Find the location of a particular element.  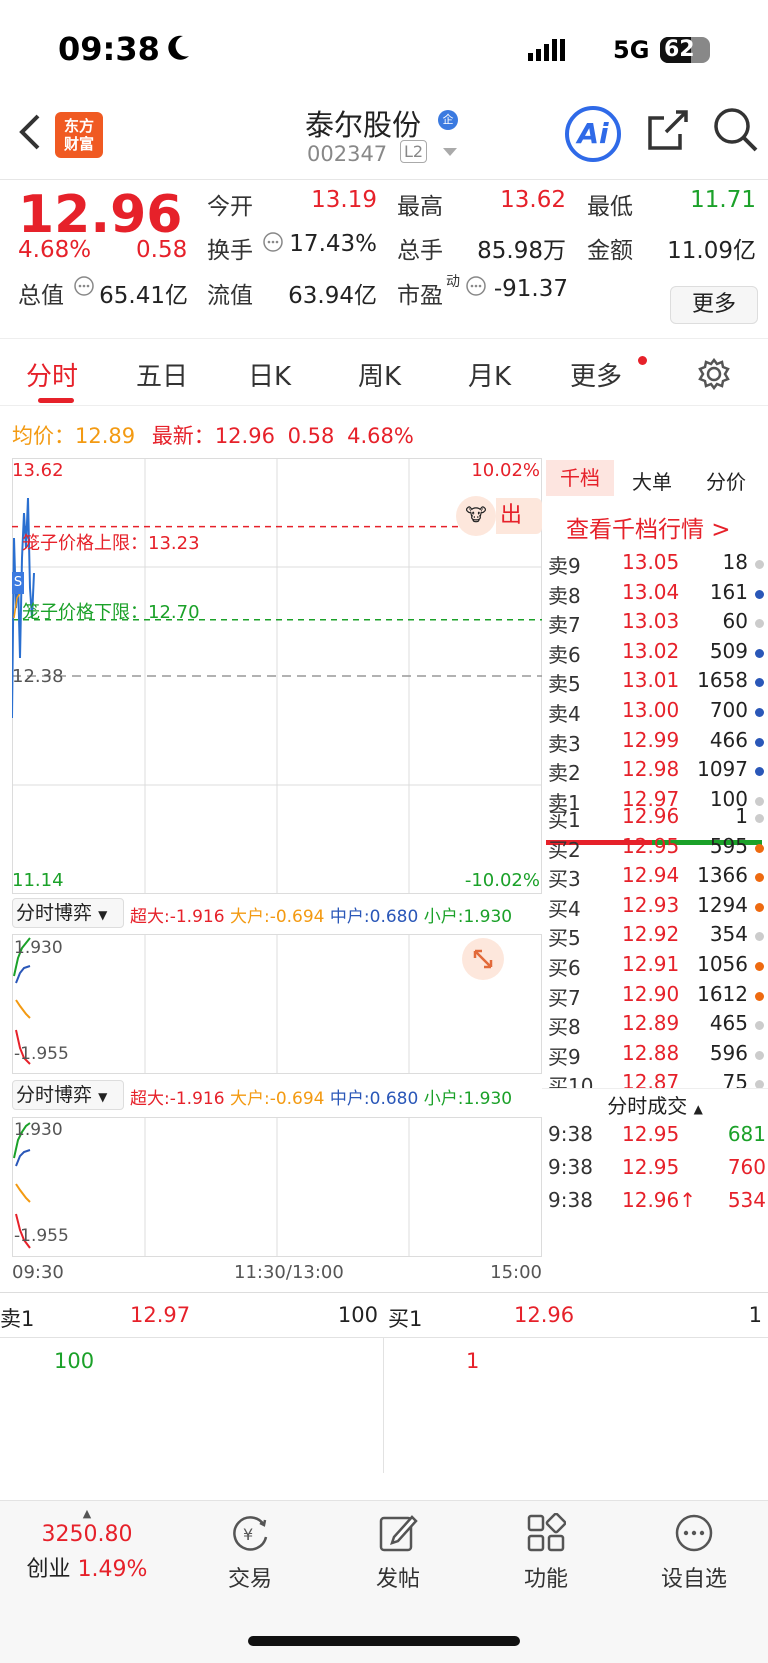

bid-level: 买6 is located at coordinates (564, 968).